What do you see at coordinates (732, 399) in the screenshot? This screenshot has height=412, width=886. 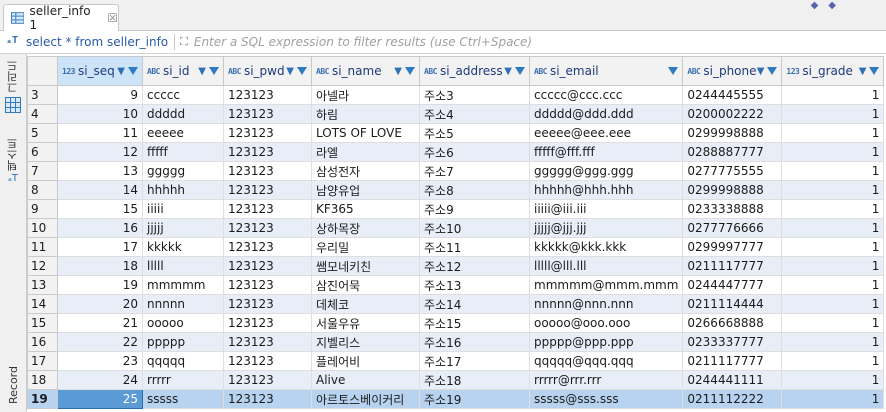 I see `cell-si-phone: 0211112222` at bounding box center [732, 399].